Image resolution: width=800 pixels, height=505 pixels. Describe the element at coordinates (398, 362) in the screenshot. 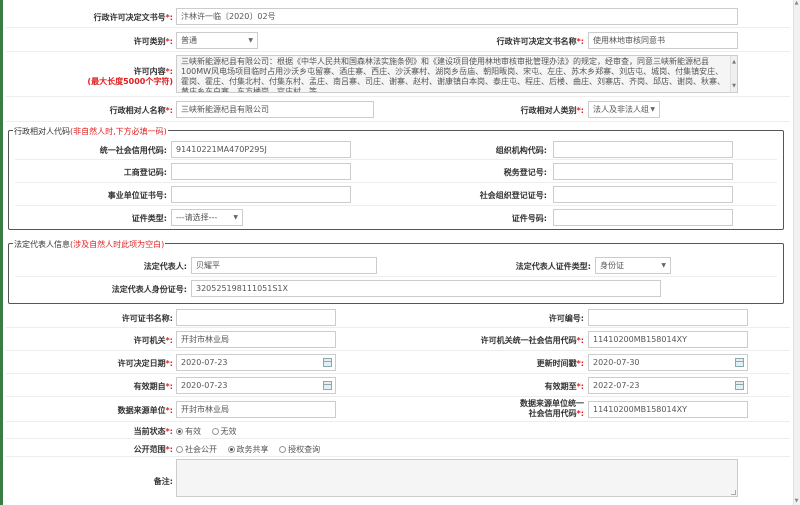

I see `row-decision-date: 许可决定日期*: 2020-07-23 更新时间戳*: 2020-07-30` at that location.